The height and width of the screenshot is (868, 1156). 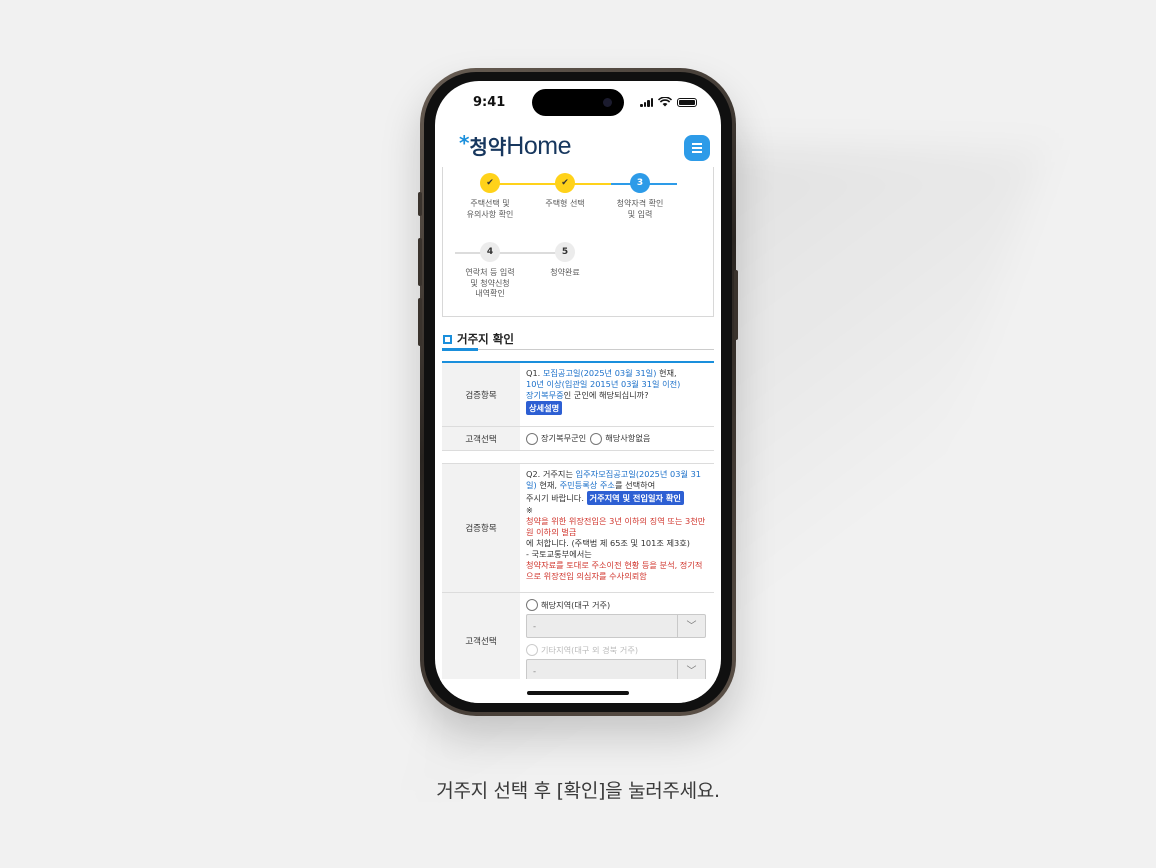 I want to click on home-indicator, so click(x=578, y=693).